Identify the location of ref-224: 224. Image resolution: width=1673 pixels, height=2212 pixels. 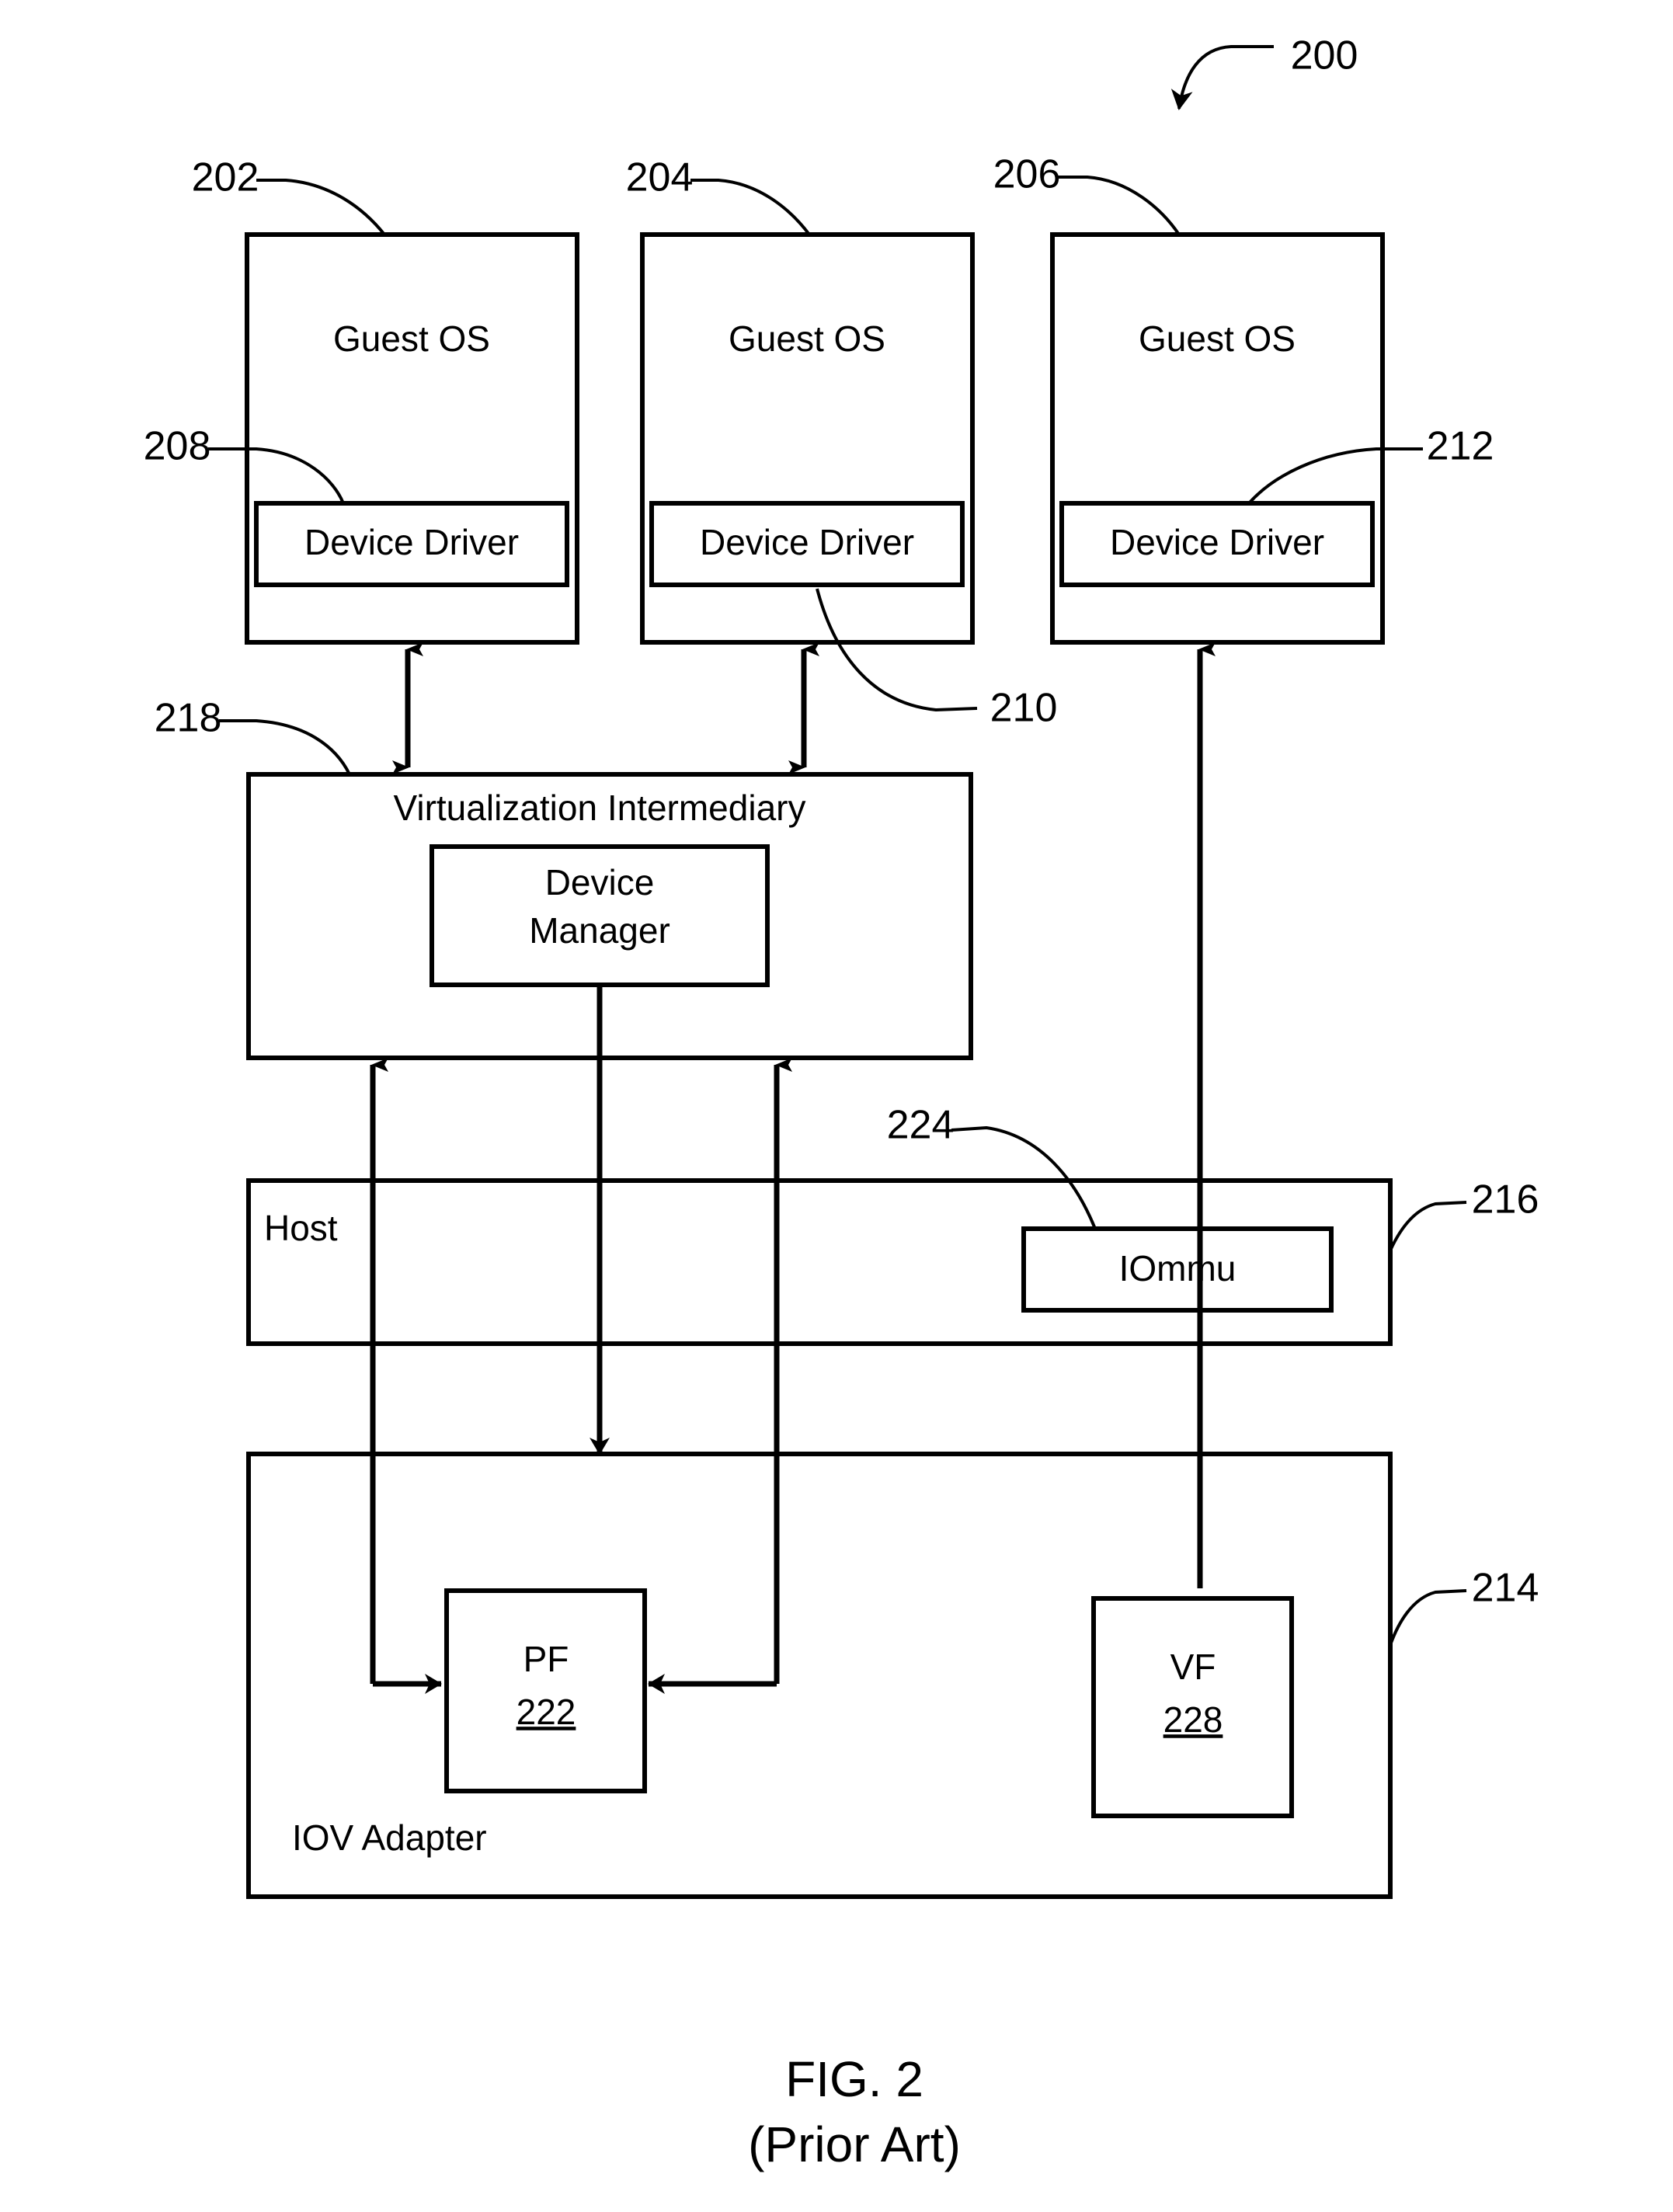
(921, 1125).